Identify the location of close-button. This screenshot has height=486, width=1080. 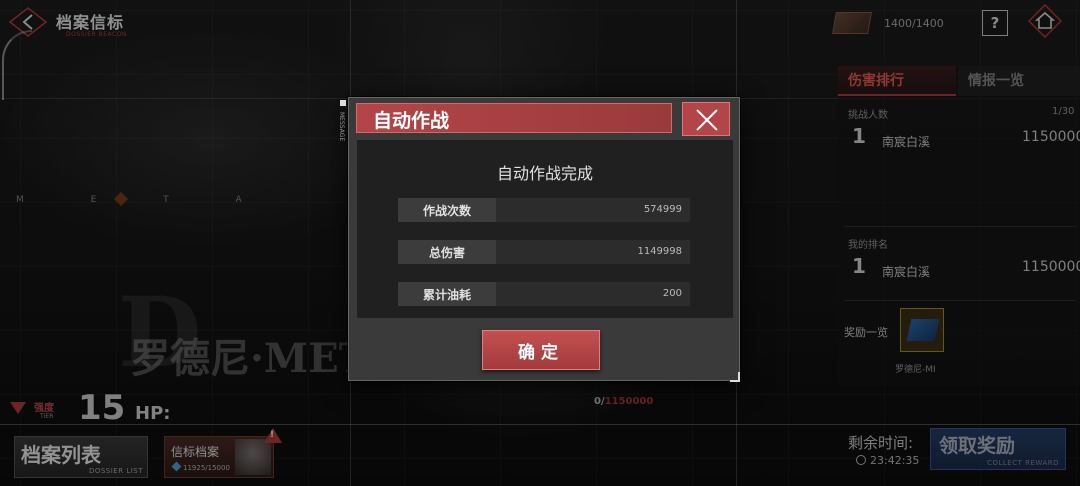
(706, 119).